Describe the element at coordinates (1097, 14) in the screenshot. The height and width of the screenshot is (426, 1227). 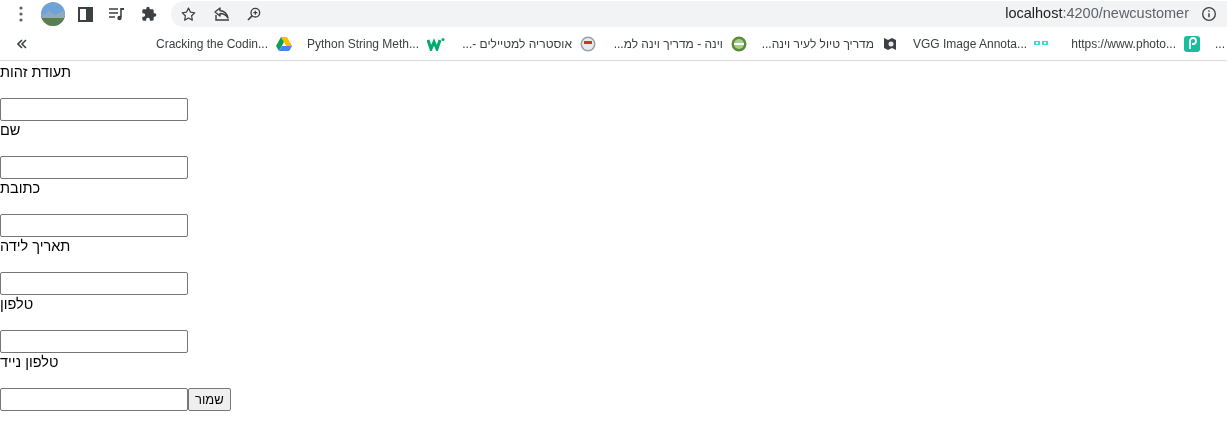
I see `url-text: localhost:4200/newcustomer` at that location.